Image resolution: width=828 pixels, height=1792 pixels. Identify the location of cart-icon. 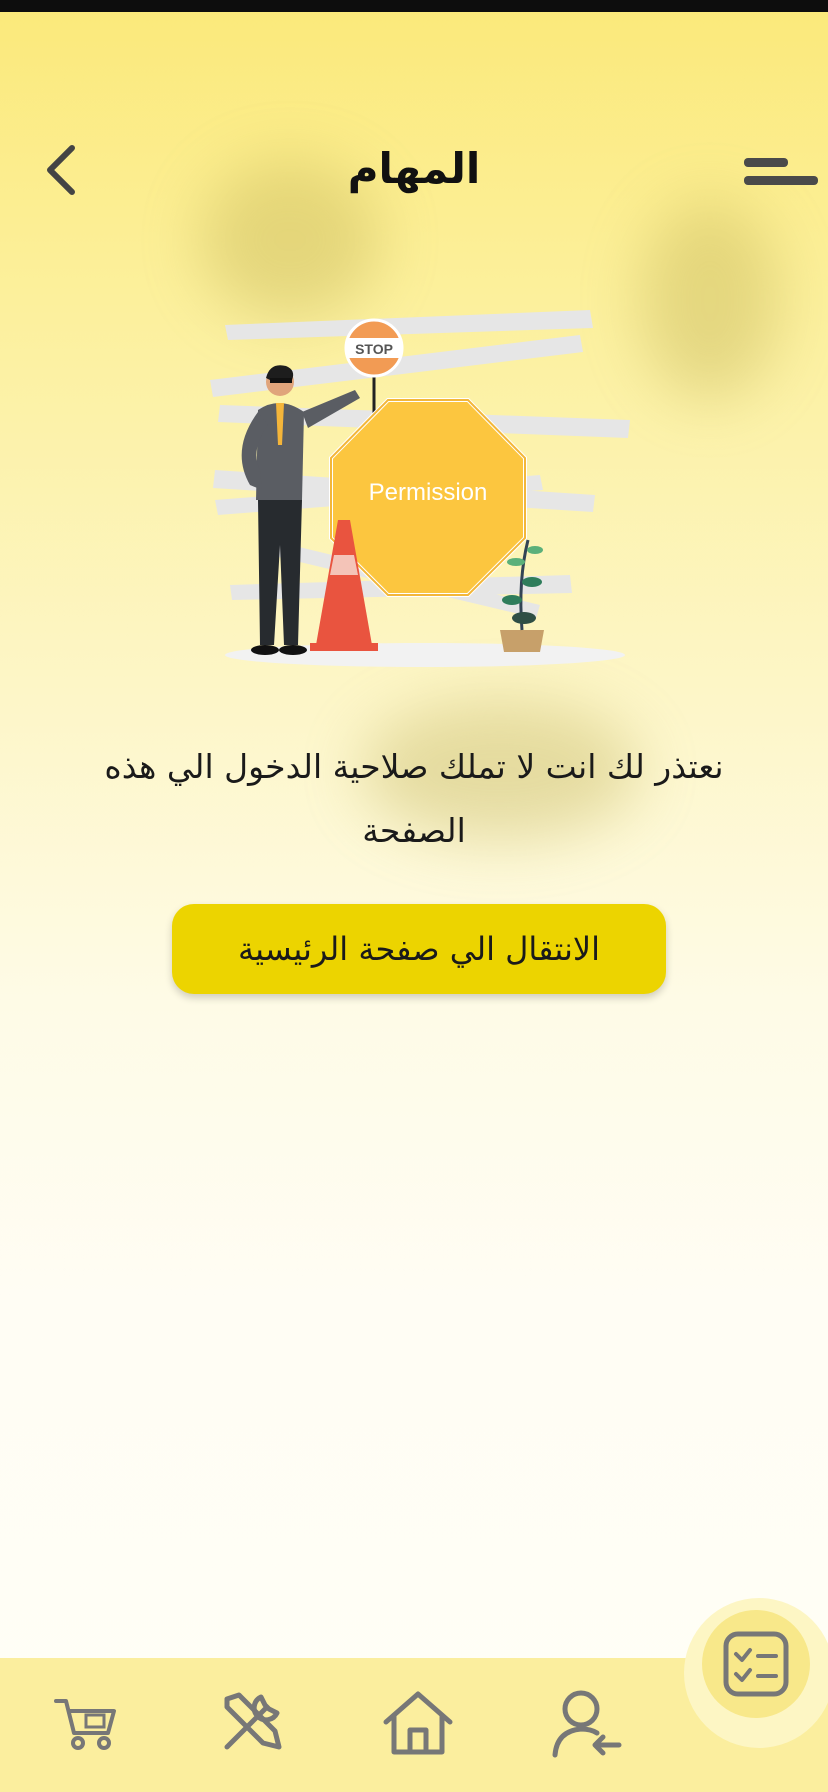
(85, 1724).